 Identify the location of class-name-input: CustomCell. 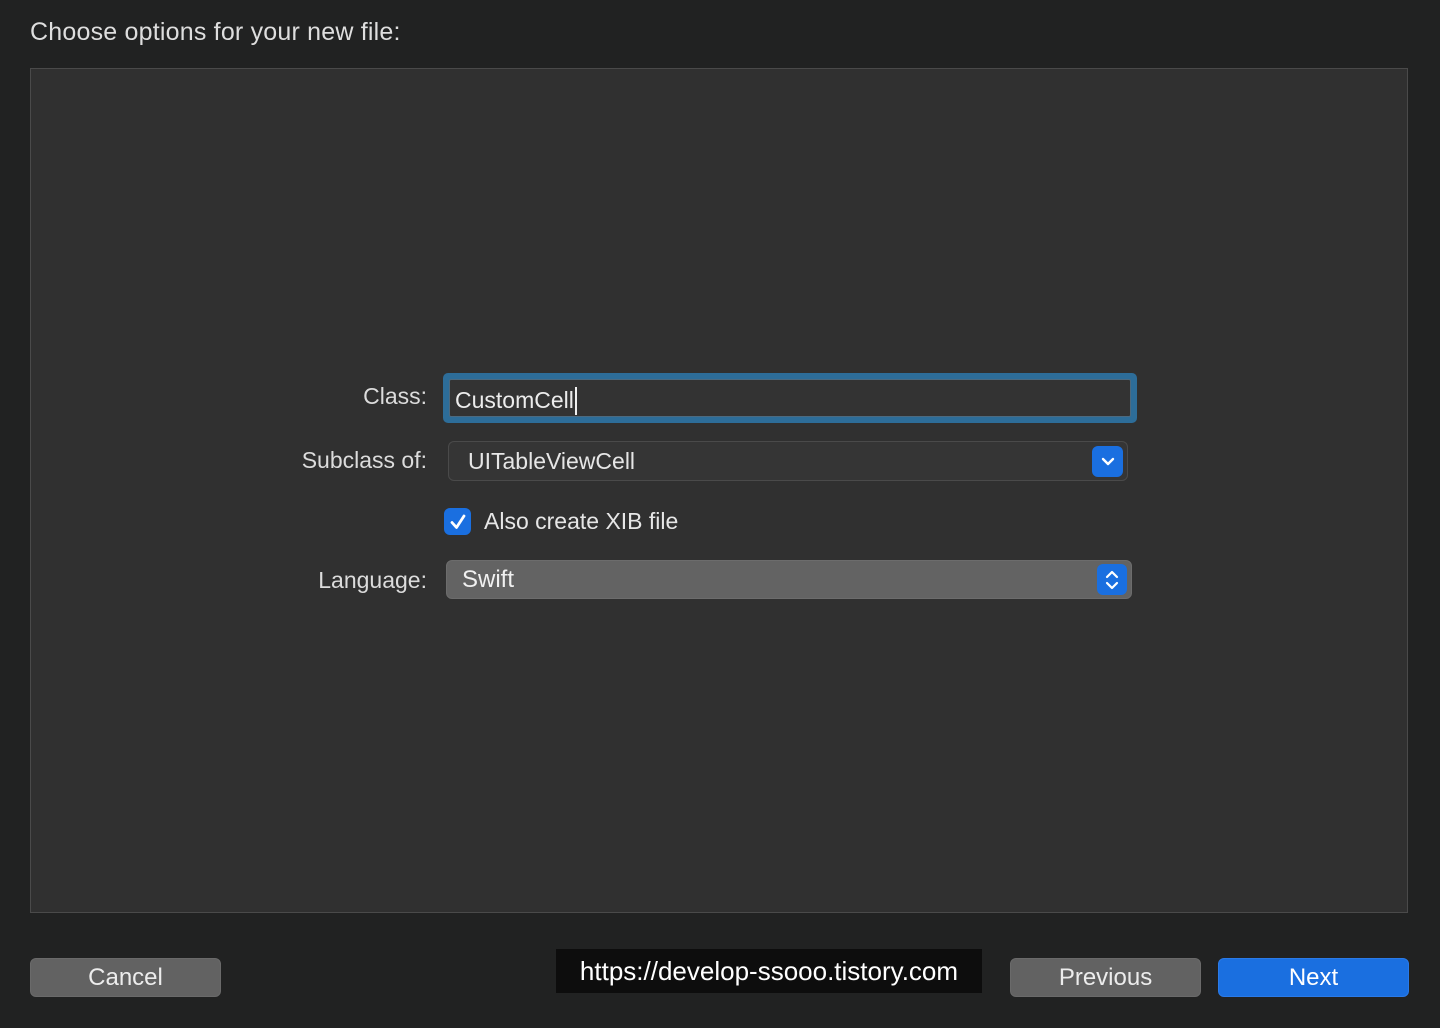
(790, 398).